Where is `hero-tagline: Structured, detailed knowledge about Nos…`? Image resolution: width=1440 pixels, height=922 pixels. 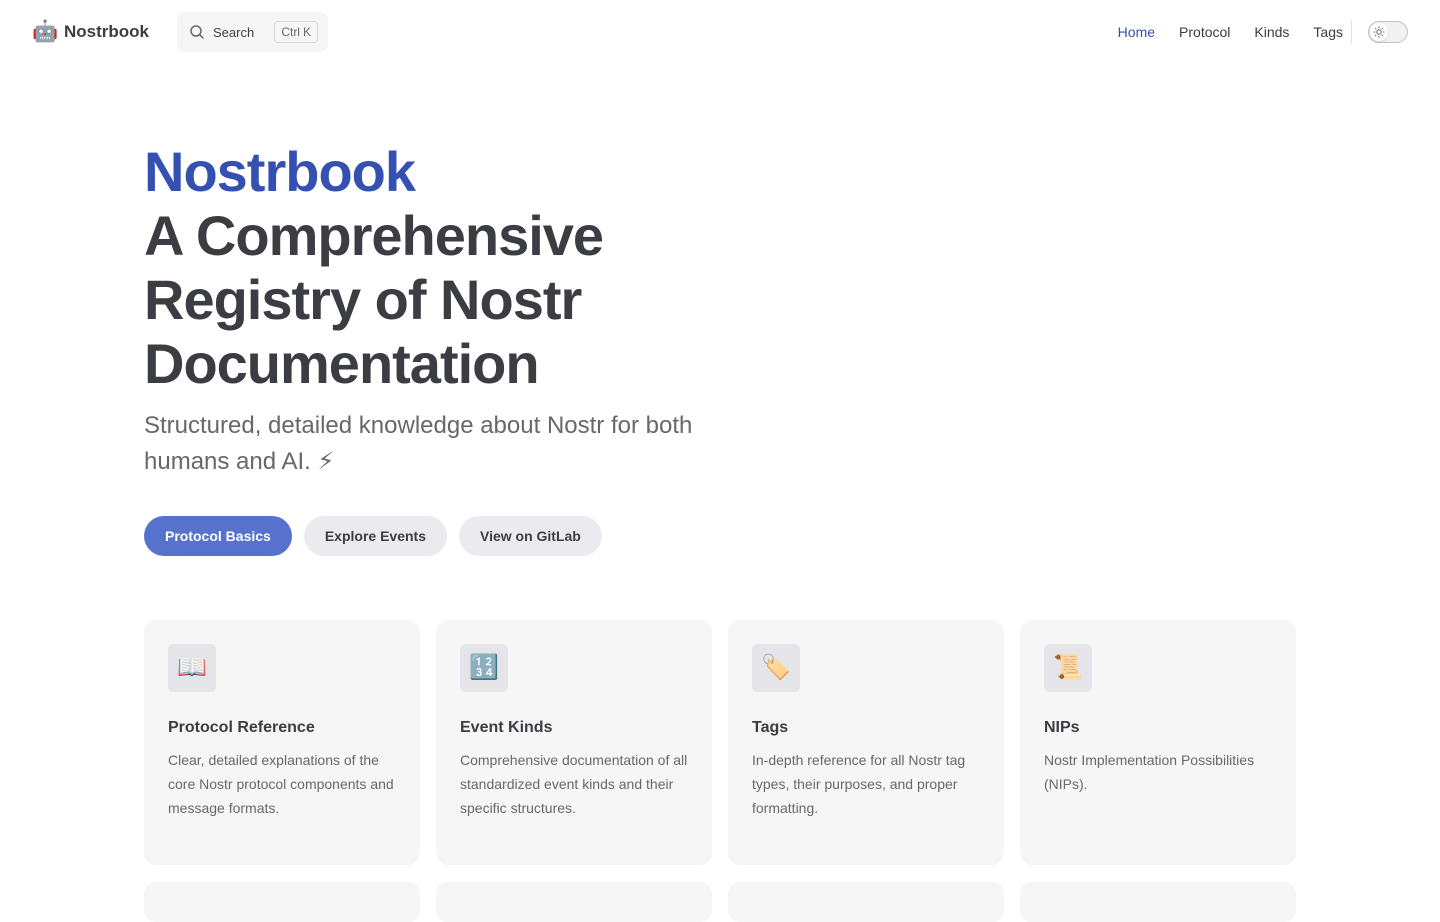 hero-tagline: Structured, detailed knowledge about Nos… is located at coordinates (418, 443).